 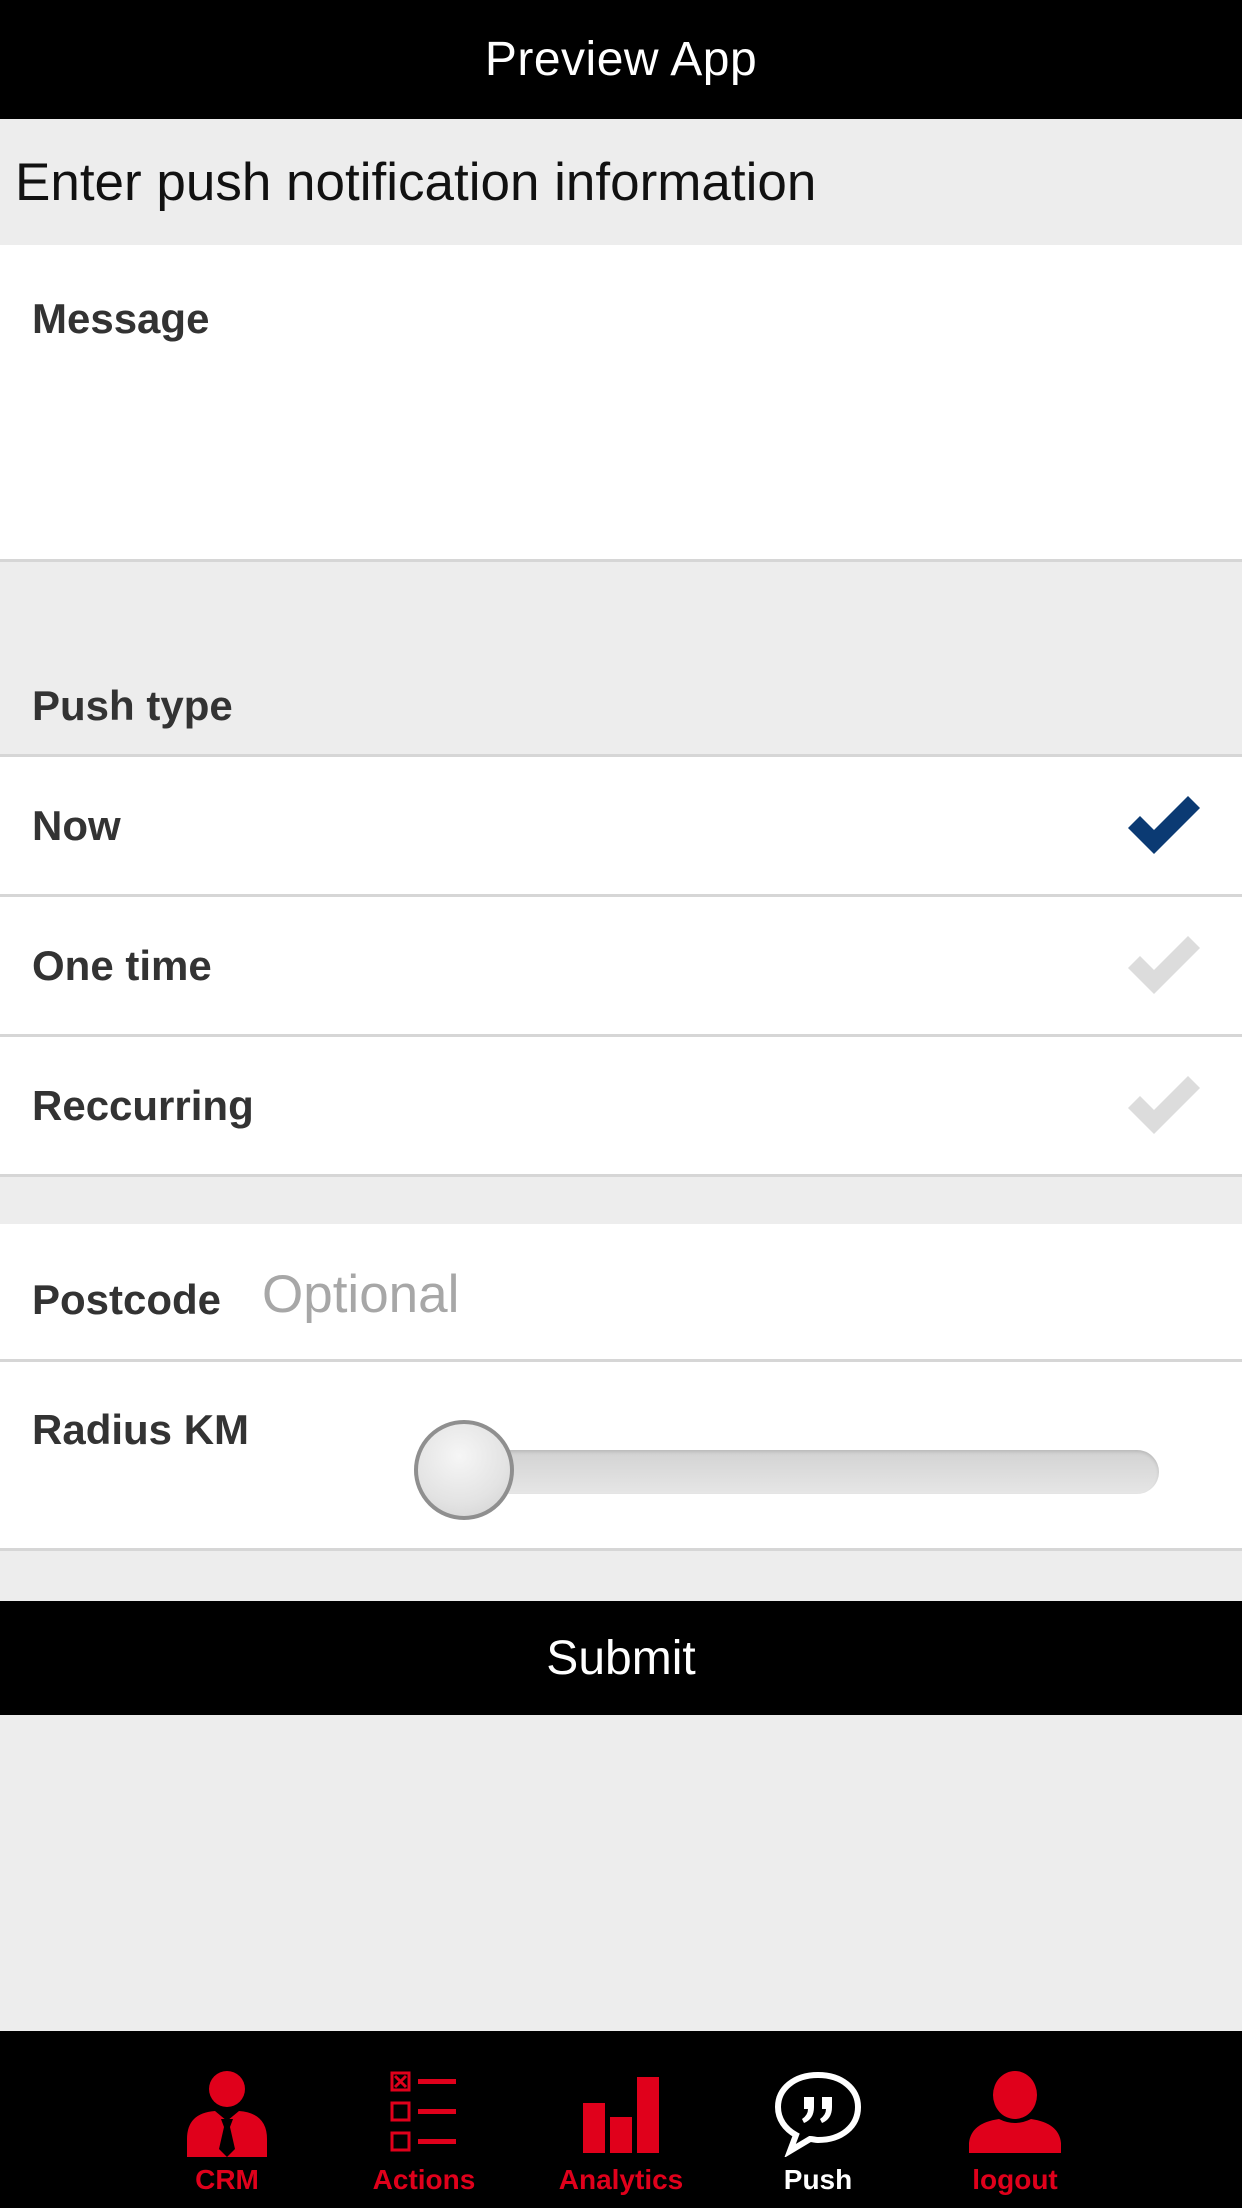 What do you see at coordinates (227, 2114) in the screenshot?
I see `person-tie-icon` at bounding box center [227, 2114].